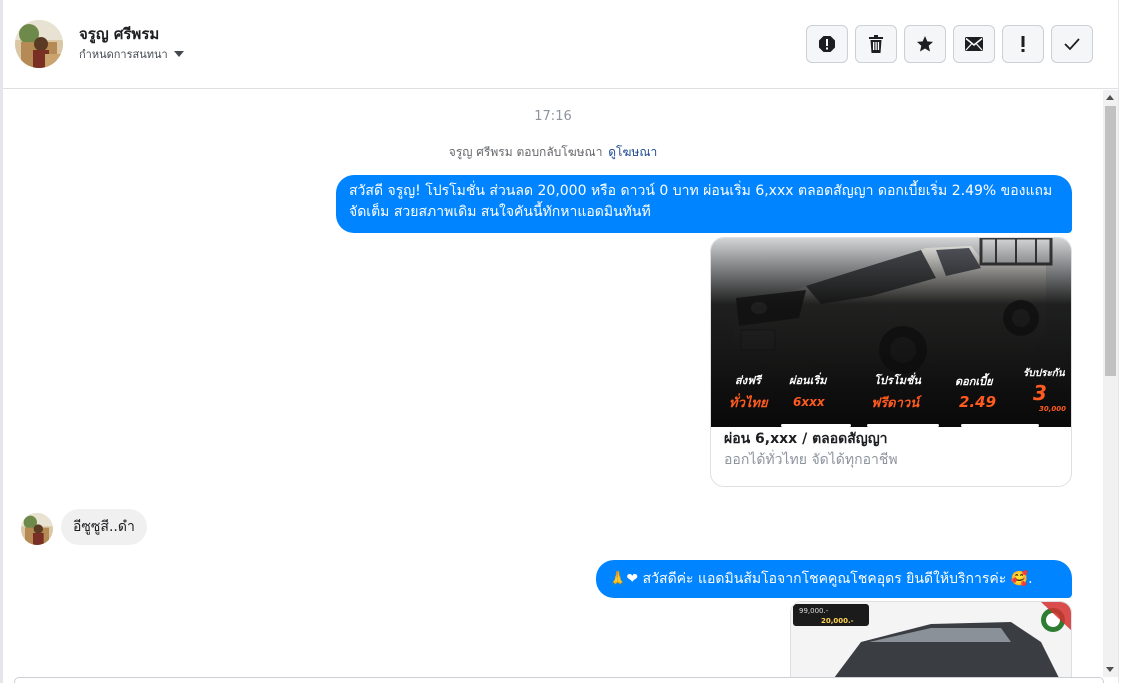 The height and width of the screenshot is (683, 1133). What do you see at coordinates (1044, 373) in the screenshot?
I see `promo-label-top: รับประกัน` at bounding box center [1044, 373].